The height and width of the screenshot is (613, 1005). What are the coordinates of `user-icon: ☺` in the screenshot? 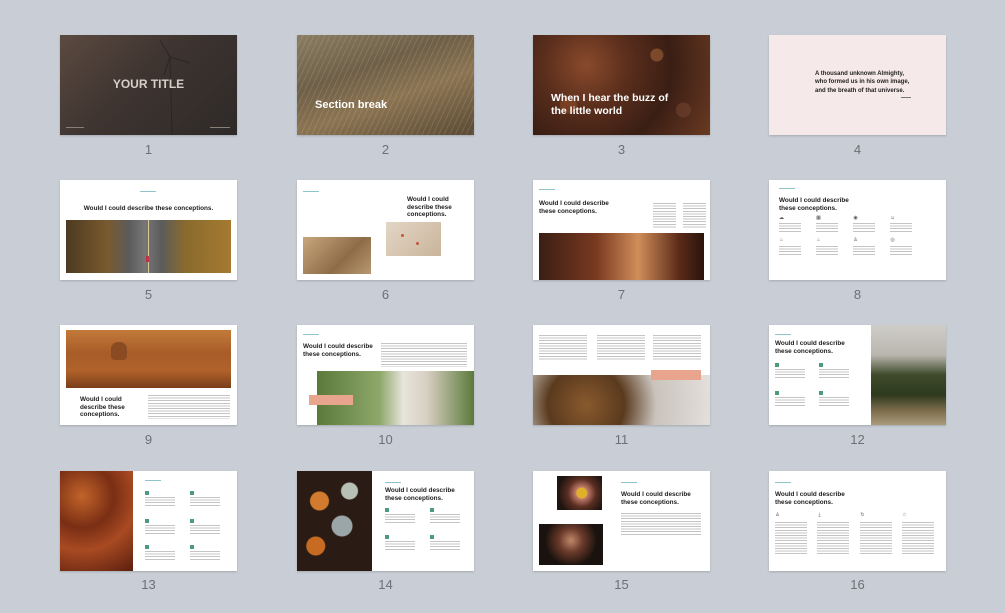 It's located at (893, 218).